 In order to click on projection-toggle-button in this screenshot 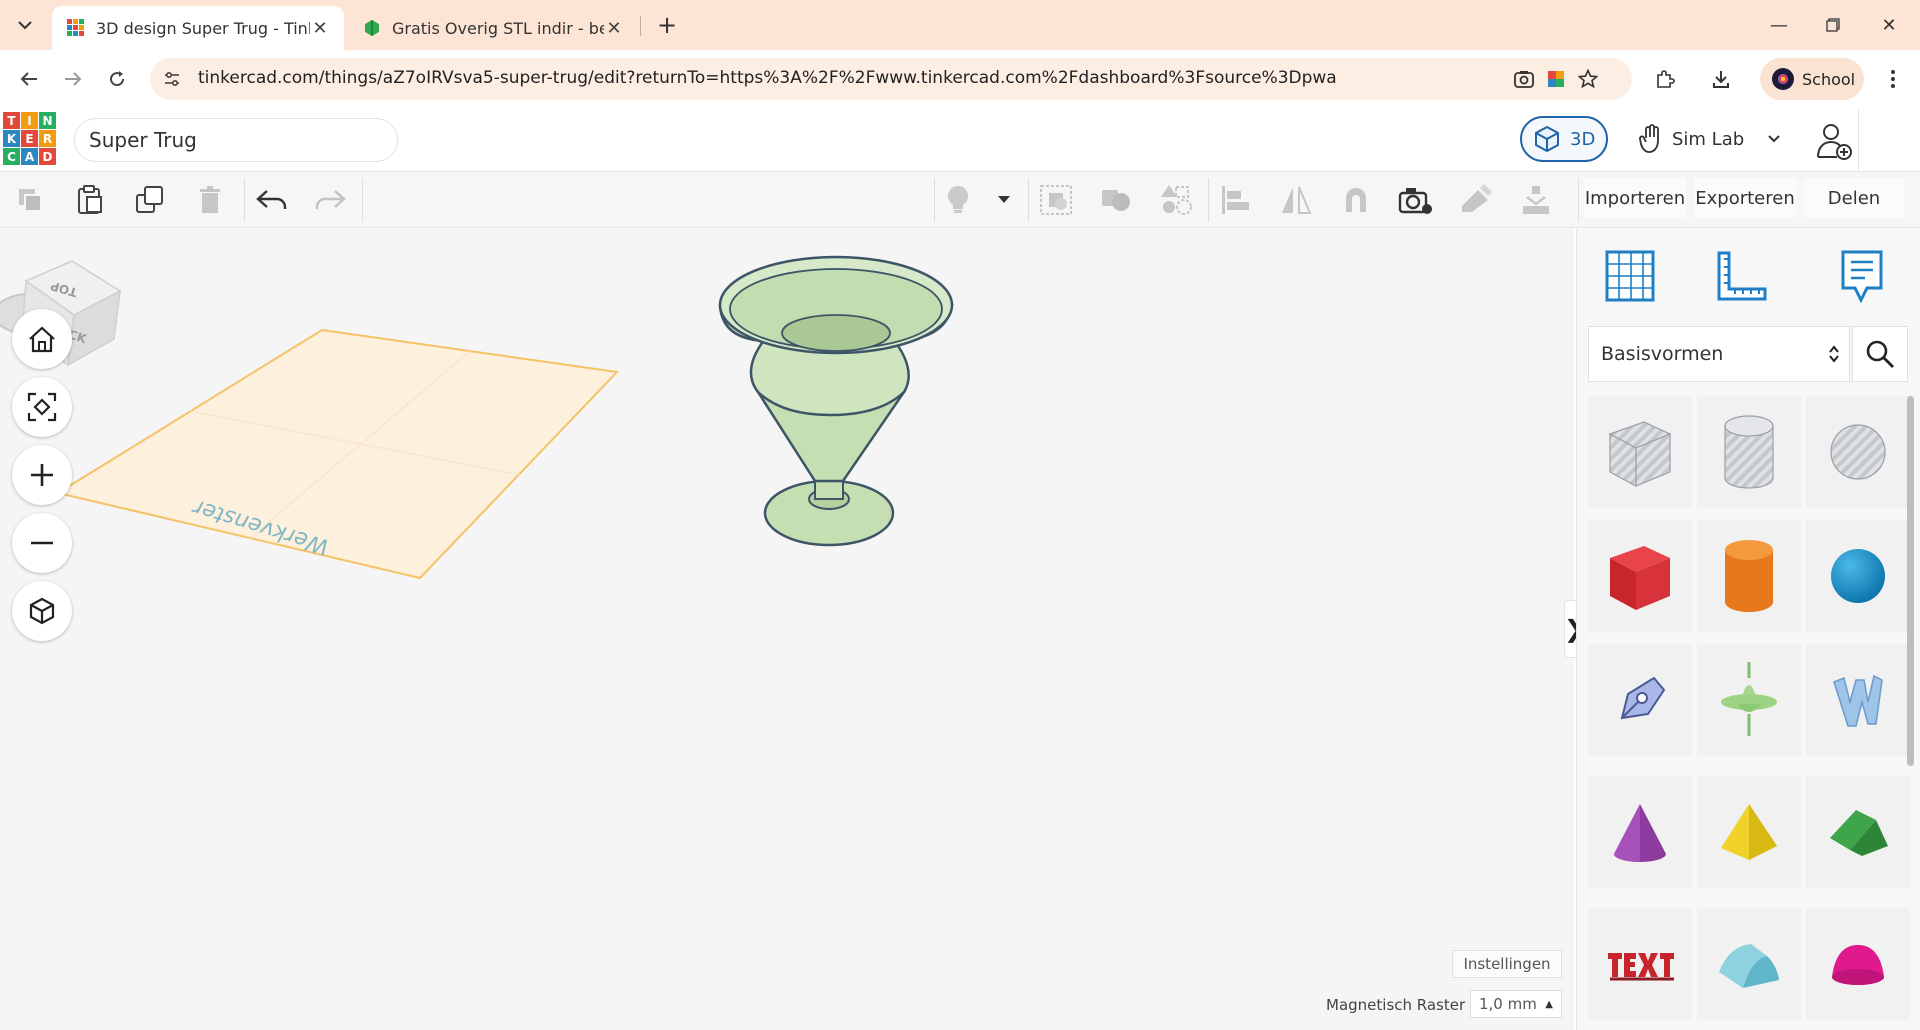, I will do `click(42, 611)`.